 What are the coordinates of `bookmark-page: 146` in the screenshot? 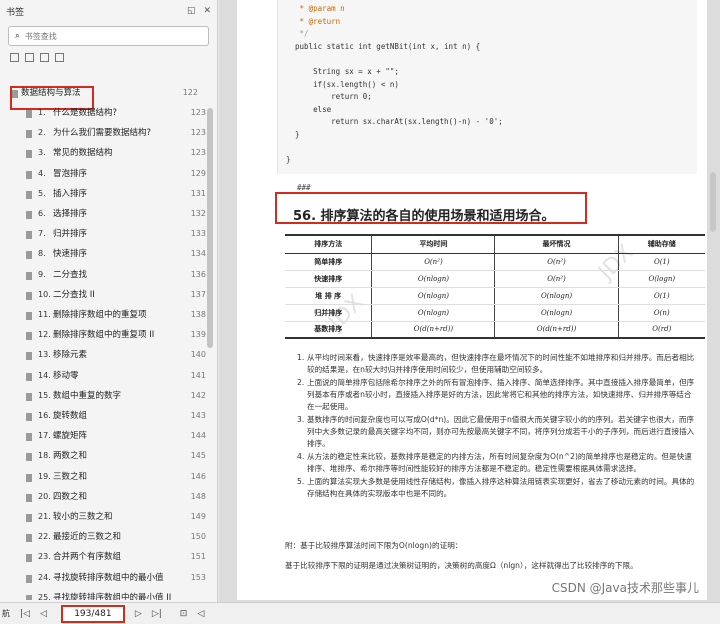 It's located at (198, 476).